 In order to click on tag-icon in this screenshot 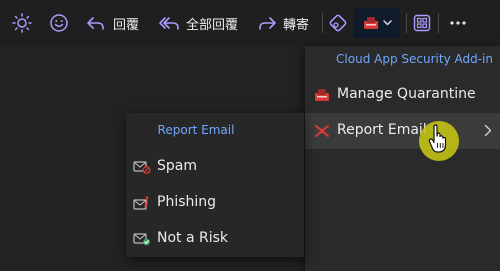, I will do `click(338, 23)`.